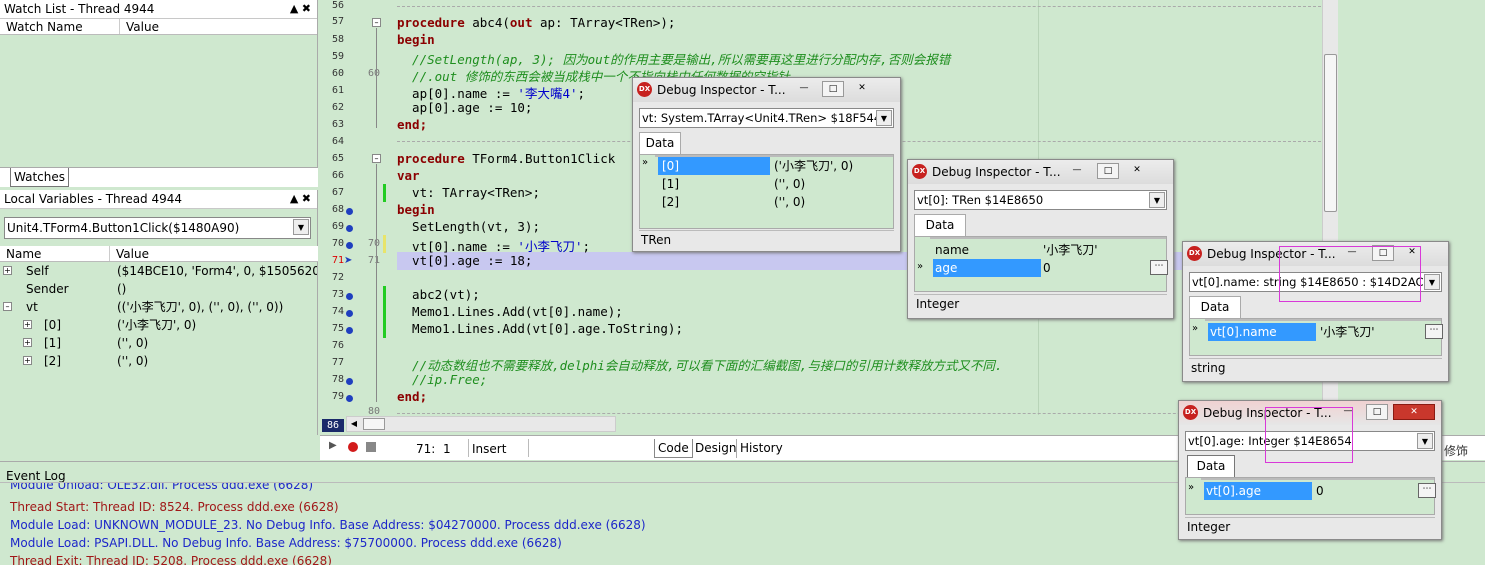  Describe the element at coordinates (761, 448) in the screenshot. I see `tab-history: History` at that location.